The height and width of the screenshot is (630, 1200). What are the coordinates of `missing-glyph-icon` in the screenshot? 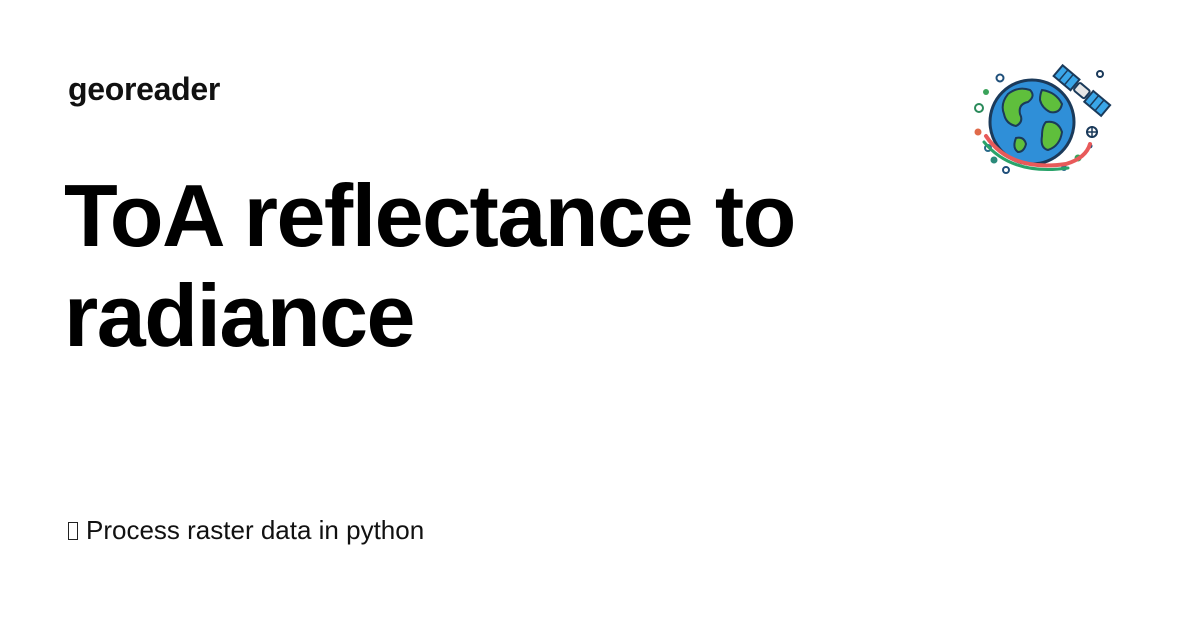 It's located at (73, 531).